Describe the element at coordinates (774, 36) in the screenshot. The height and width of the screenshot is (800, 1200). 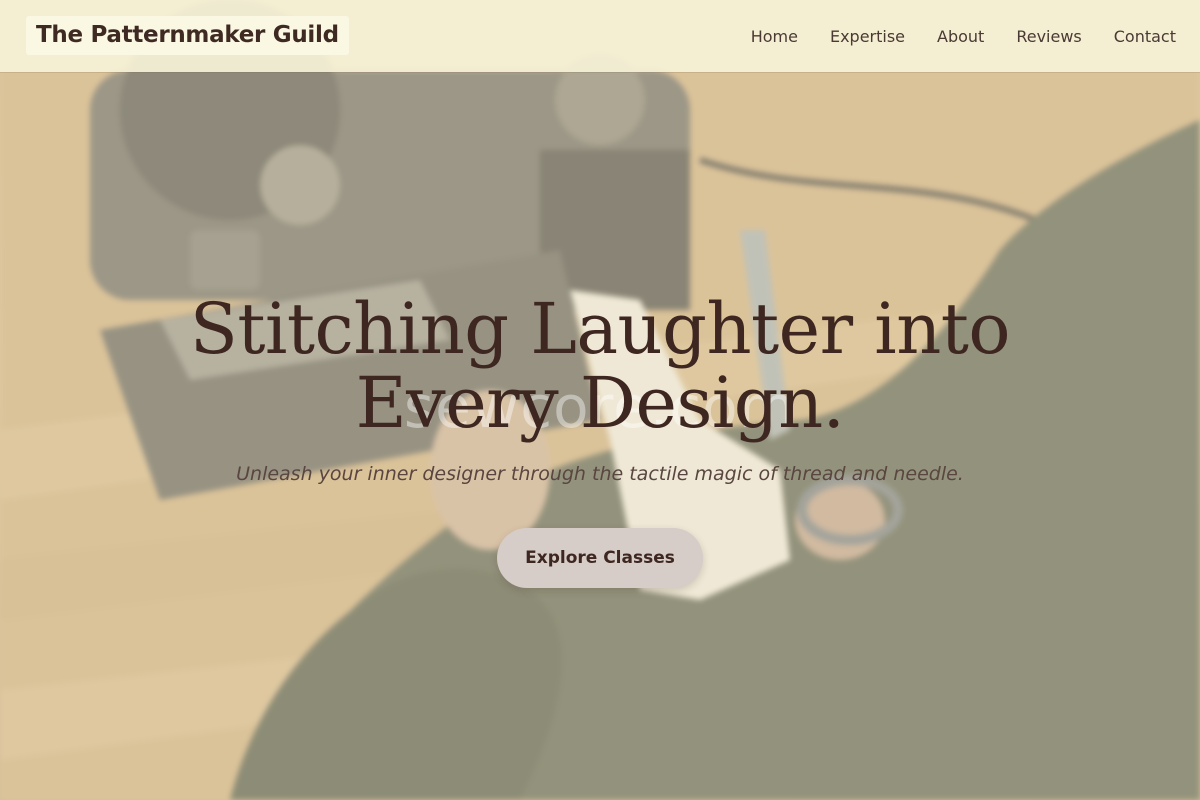
I see `nav-link-home: Home` at that location.